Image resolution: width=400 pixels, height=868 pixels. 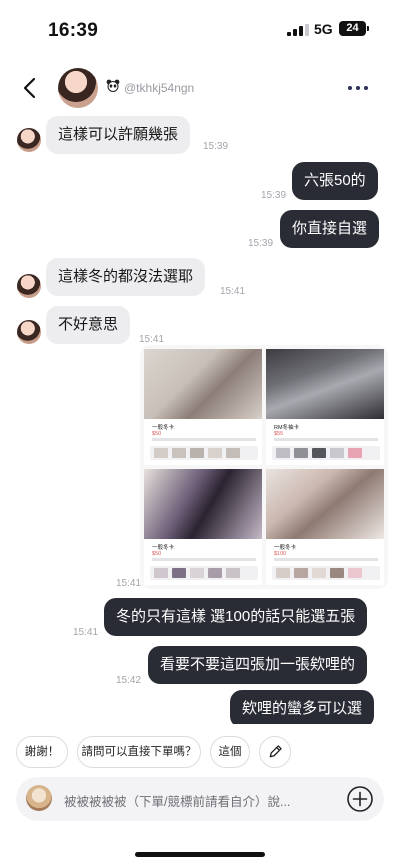 What do you see at coordinates (330, 229) in the screenshot?
I see `outgoing-message: 你直接自選` at bounding box center [330, 229].